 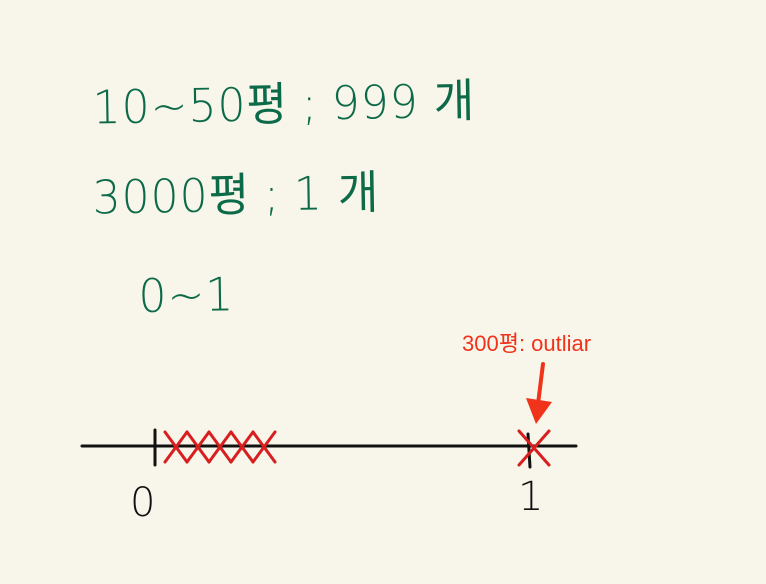 I want to click on outlier-mark, so click(x=534, y=448).